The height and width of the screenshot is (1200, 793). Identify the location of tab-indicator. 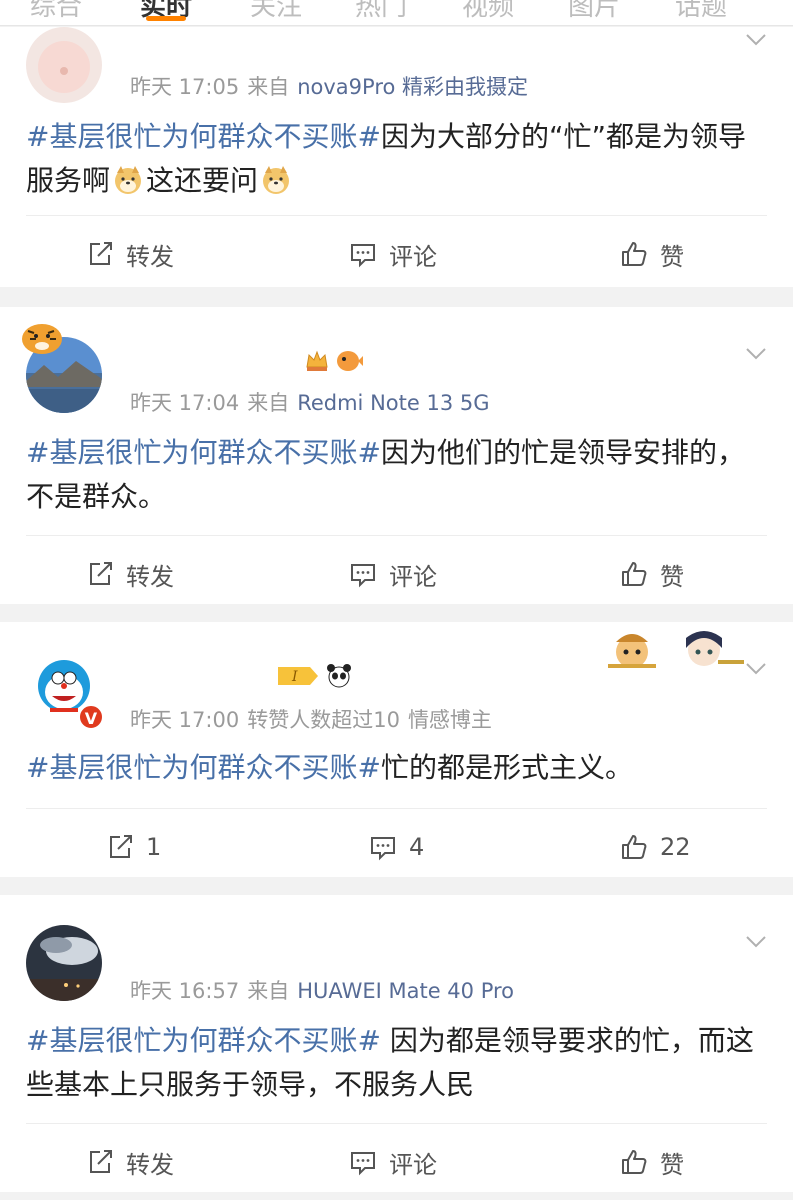
(166, 18).